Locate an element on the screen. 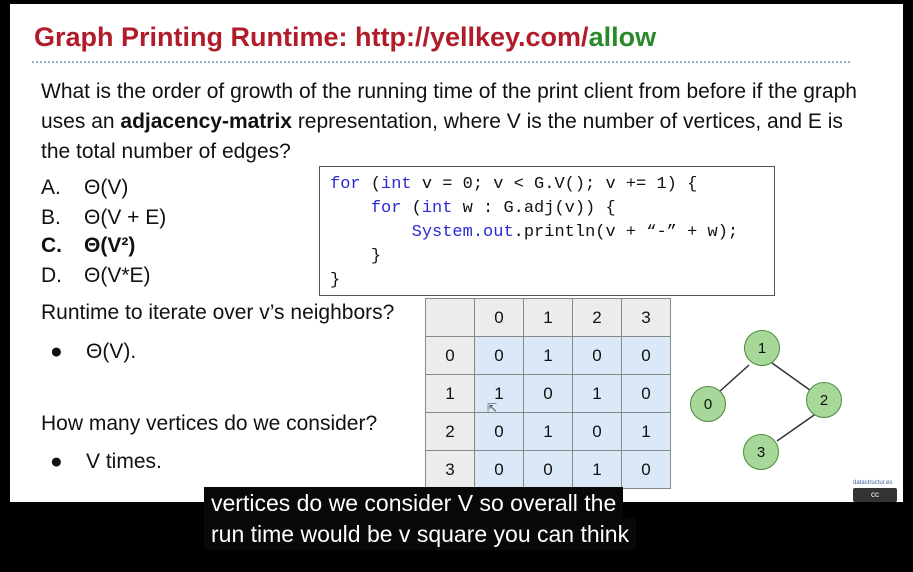 This screenshot has width=913, height=572. graph-edges is located at coordinates (768, 402).